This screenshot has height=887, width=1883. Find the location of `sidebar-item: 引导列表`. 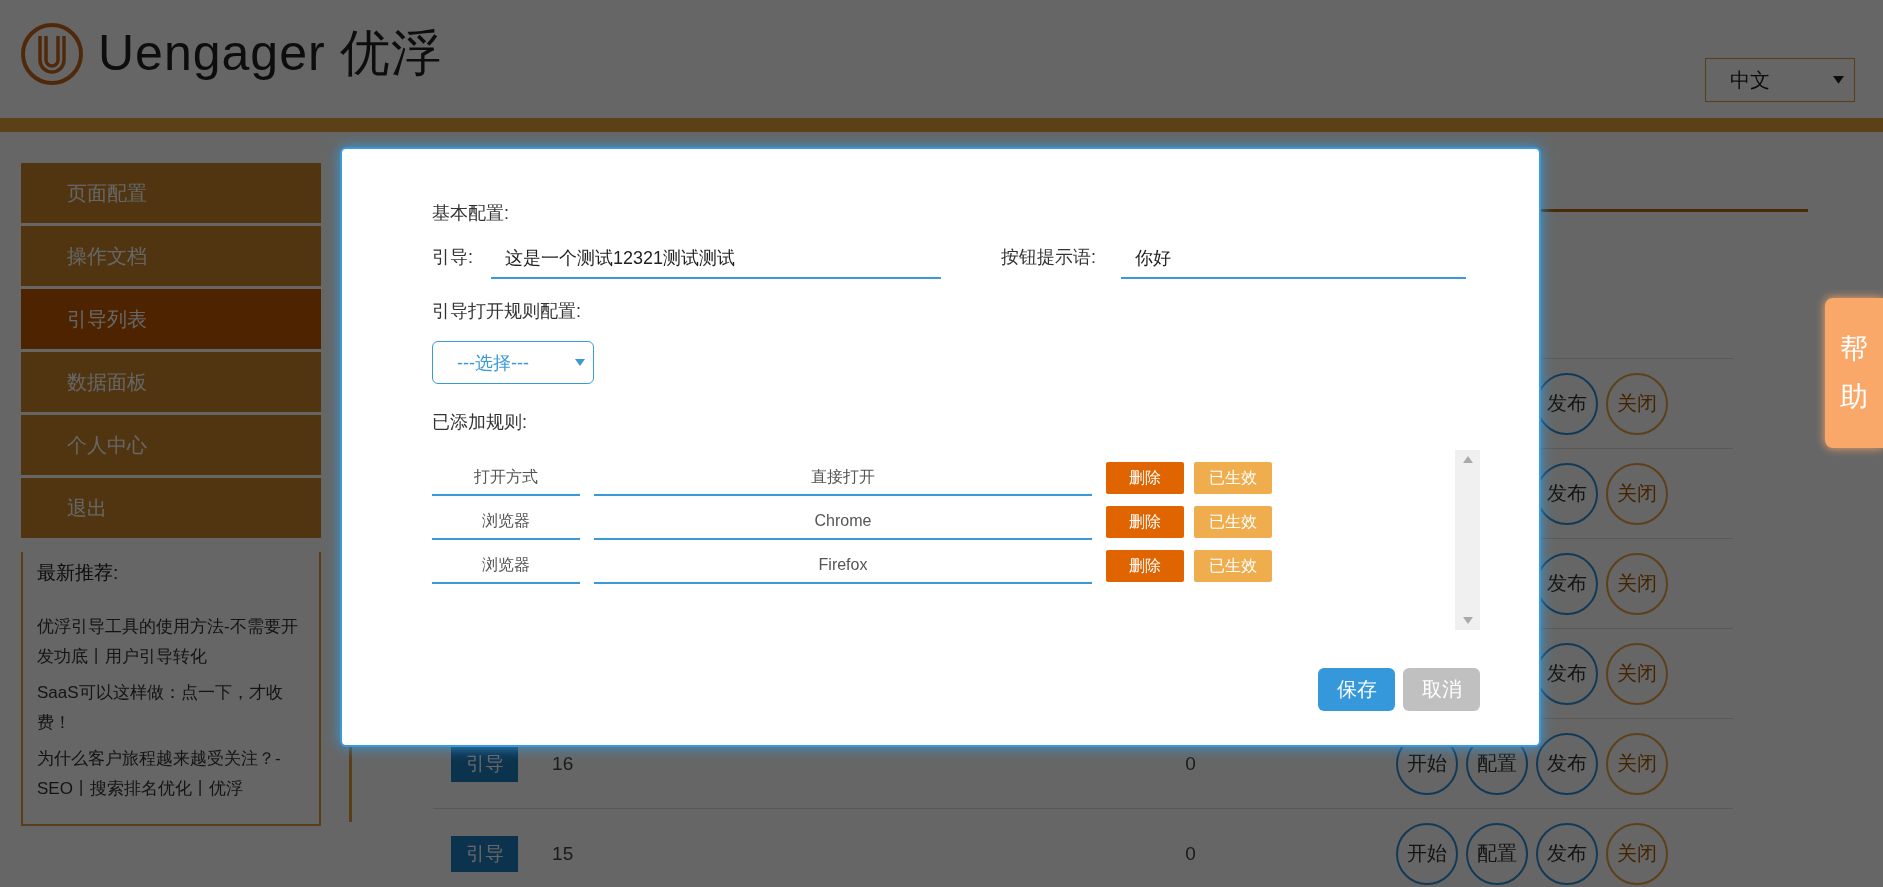

sidebar-item: 引导列表 is located at coordinates (171, 319).